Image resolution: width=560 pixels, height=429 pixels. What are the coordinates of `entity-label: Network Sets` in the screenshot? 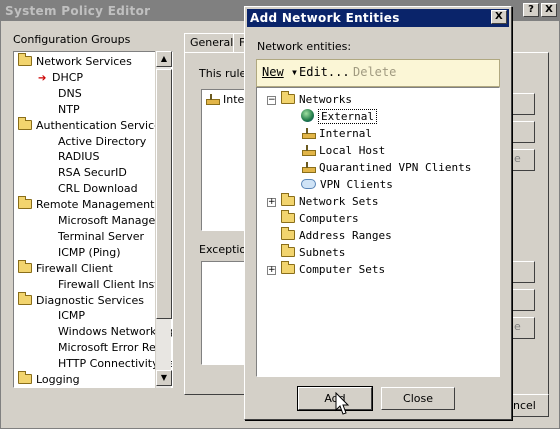 It's located at (339, 201).